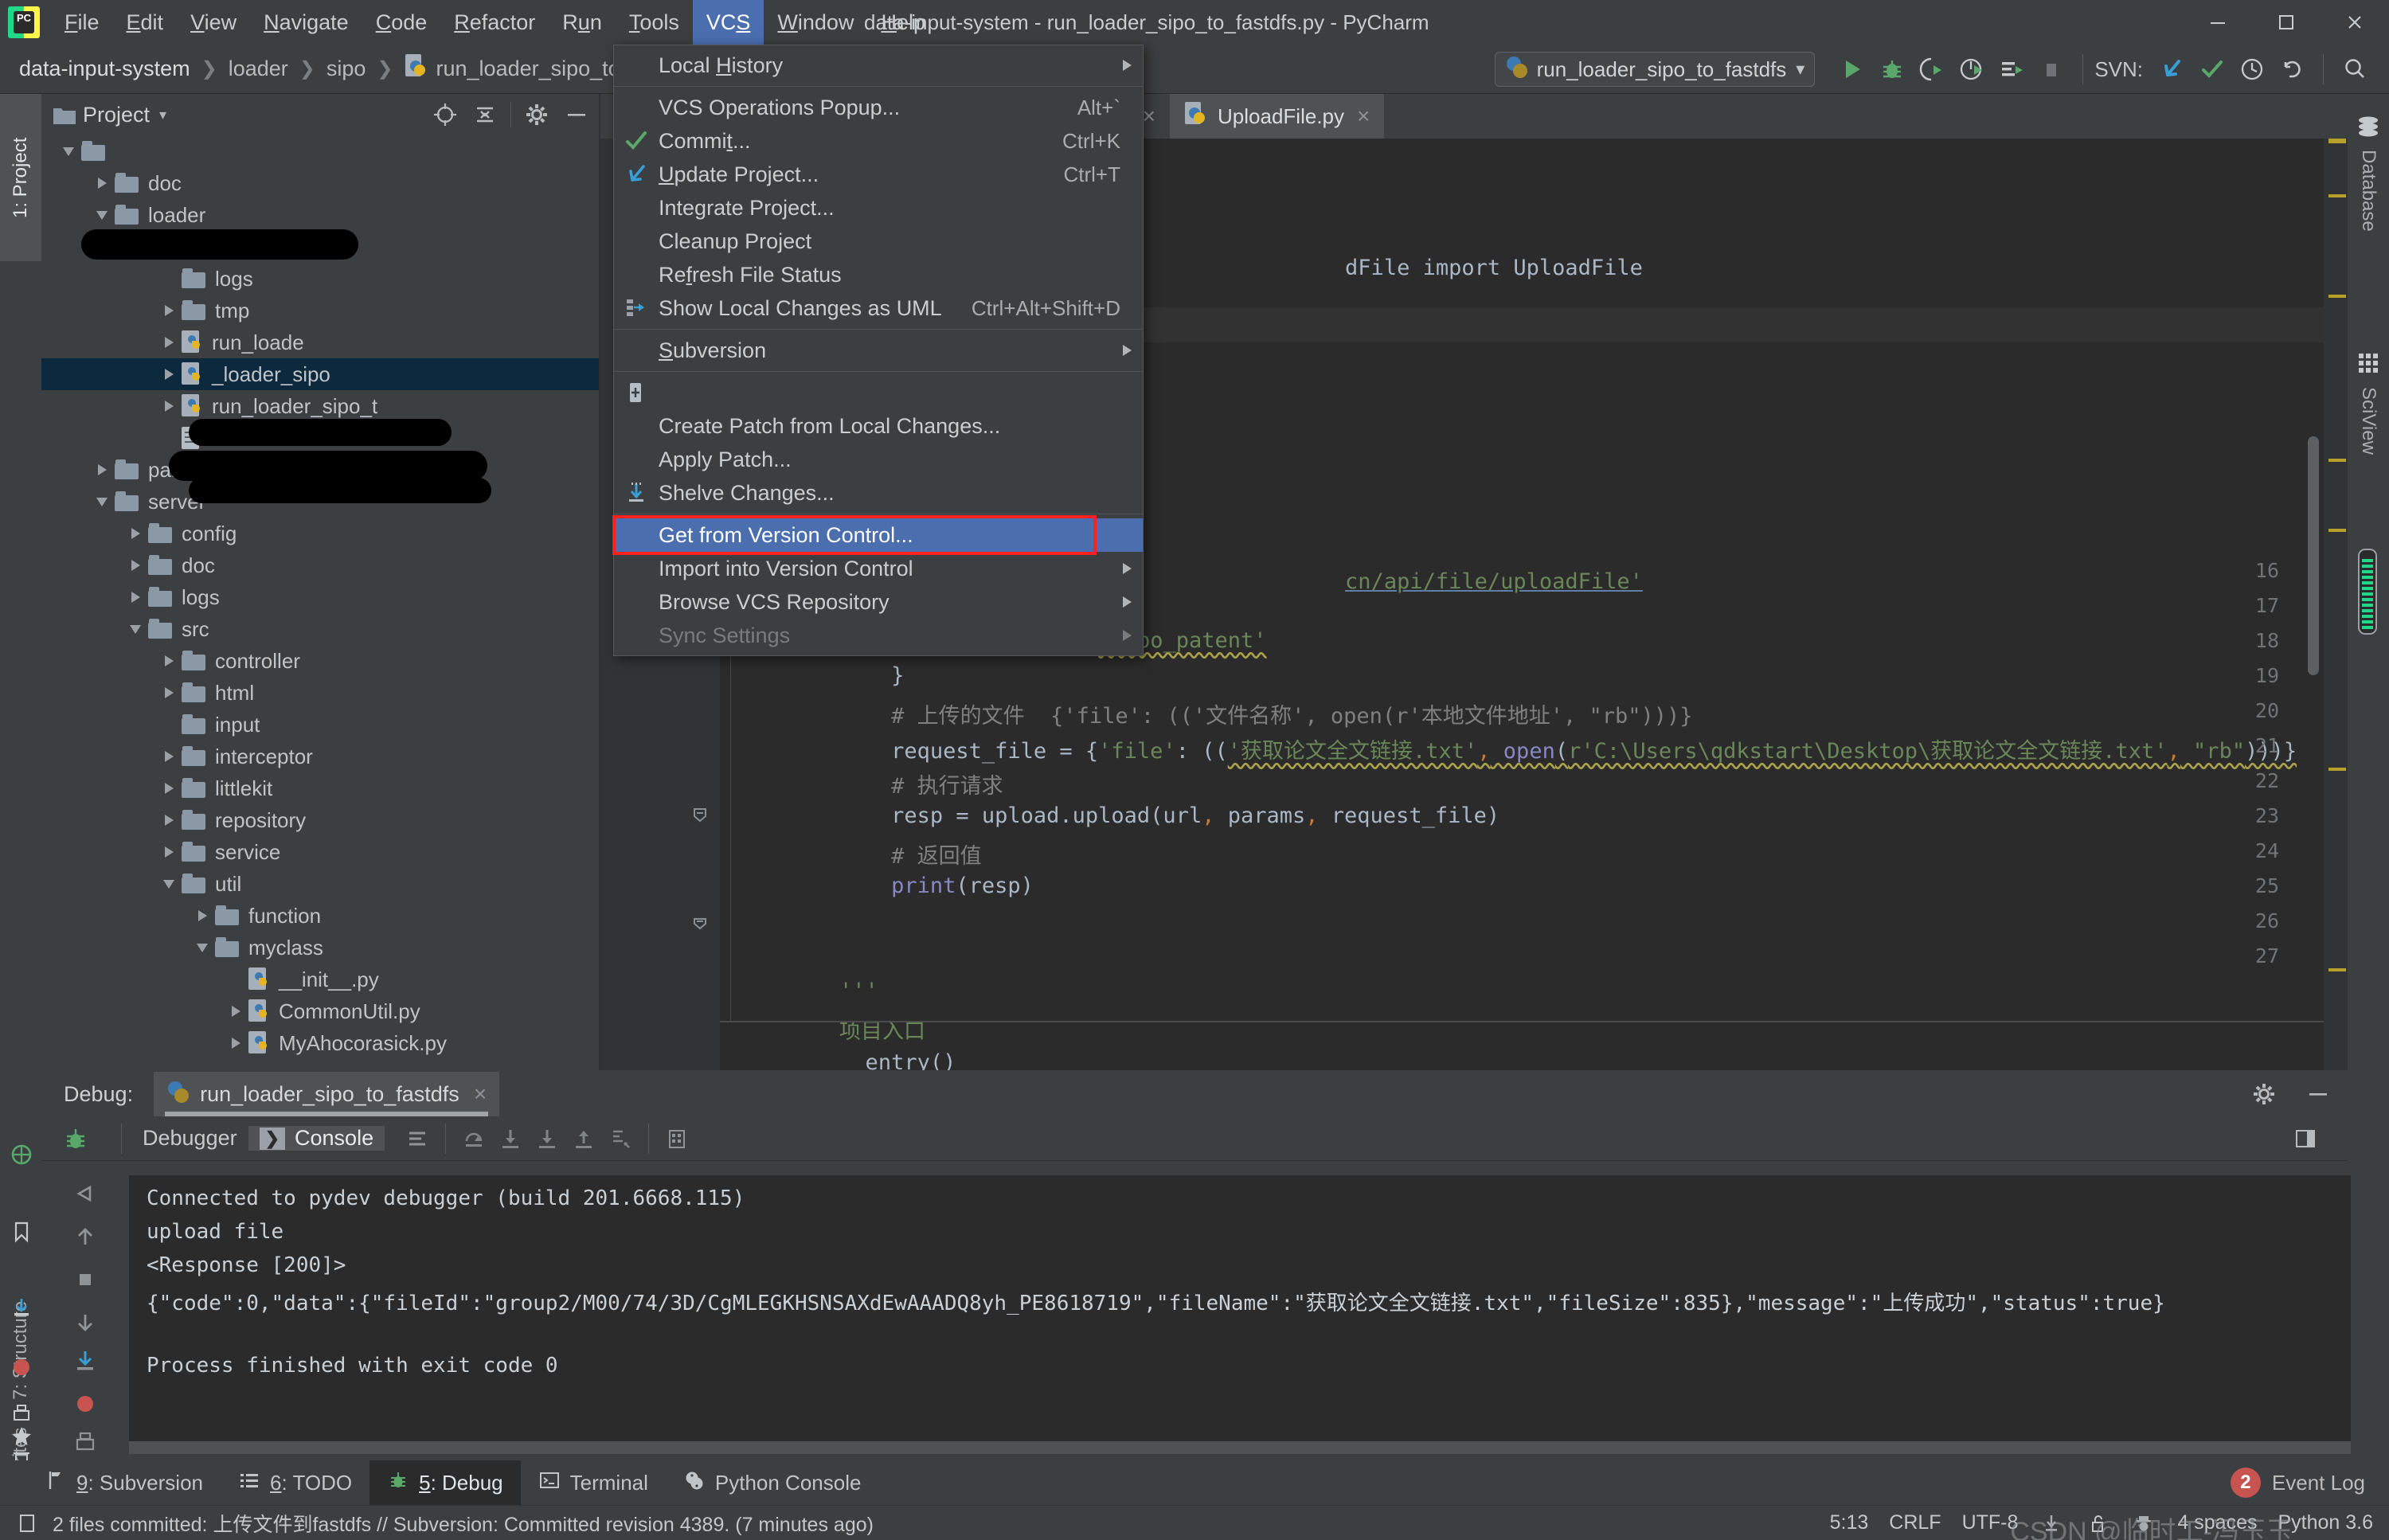  Describe the element at coordinates (654, 22) in the screenshot. I see `menu-tools: Tools` at that location.